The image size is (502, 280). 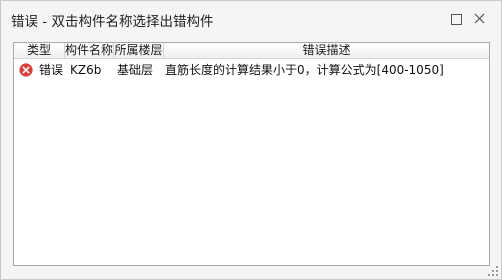 What do you see at coordinates (304, 70) in the screenshot?
I see `row-description: 直筋长度的计算结果小于0，计算公式为[400-1050]` at bounding box center [304, 70].